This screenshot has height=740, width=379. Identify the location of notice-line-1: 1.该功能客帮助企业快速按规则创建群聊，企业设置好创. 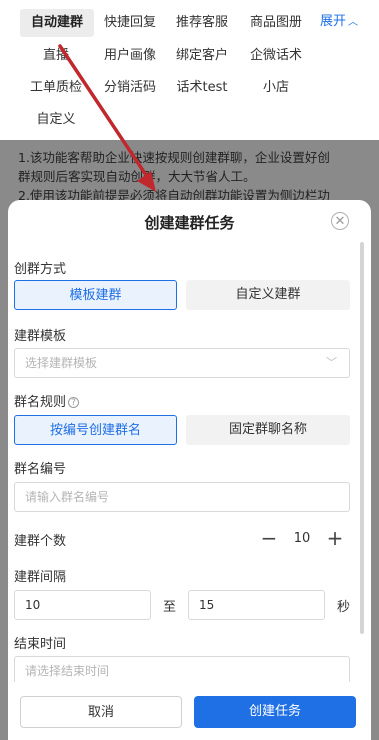
(174, 157).